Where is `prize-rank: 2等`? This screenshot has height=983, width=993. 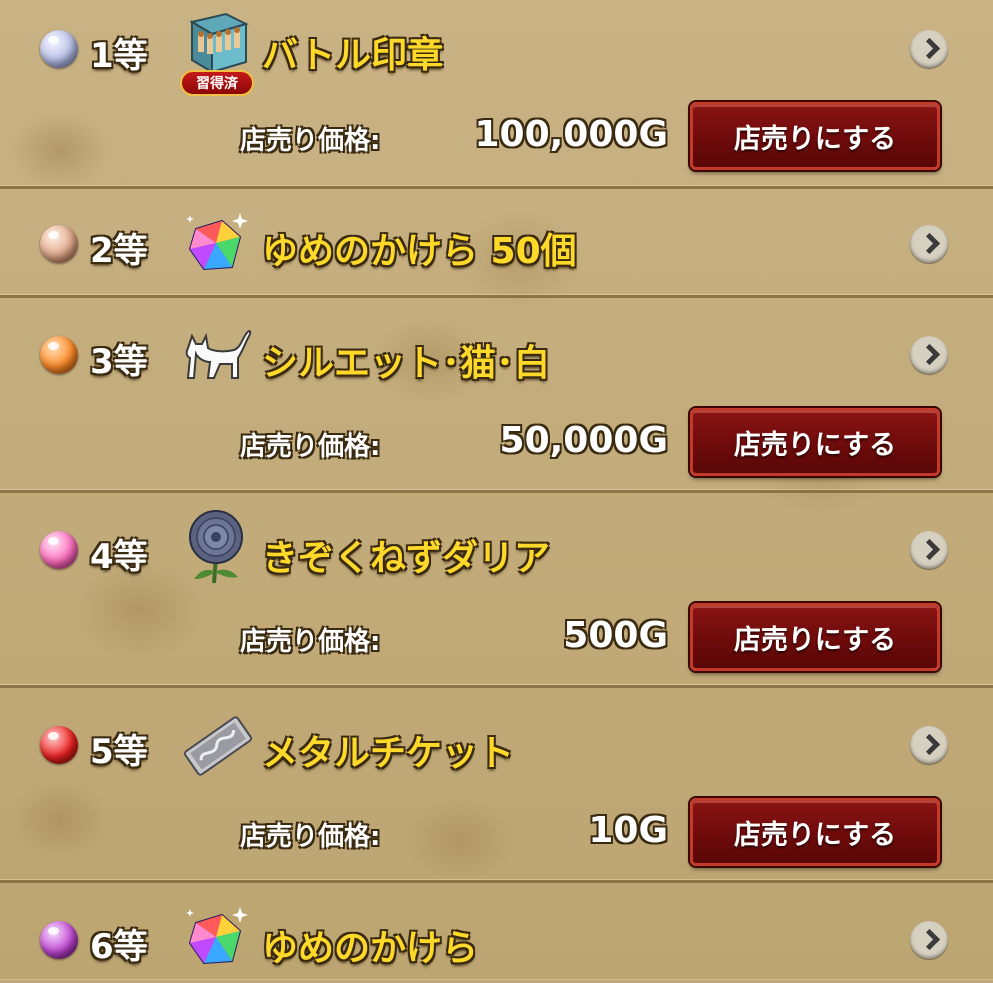
prize-rank: 2等 is located at coordinates (119, 251).